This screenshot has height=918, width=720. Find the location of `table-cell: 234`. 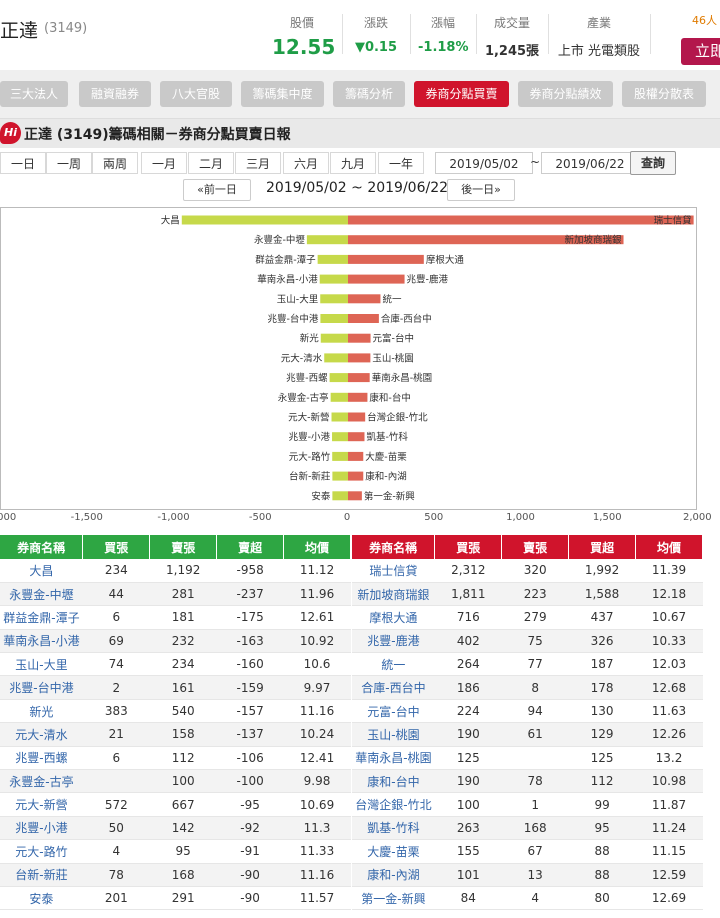

table-cell: 234 is located at coordinates (183, 664).